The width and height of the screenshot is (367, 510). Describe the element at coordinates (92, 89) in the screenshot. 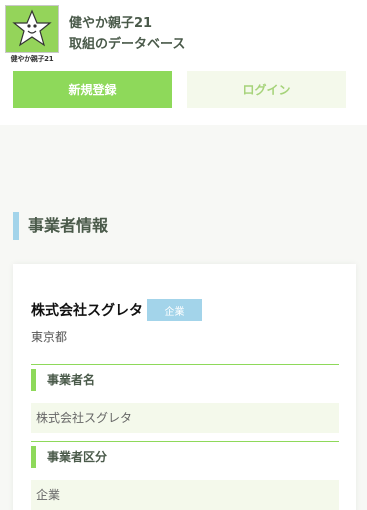

I see `register-button: 新規登録` at that location.